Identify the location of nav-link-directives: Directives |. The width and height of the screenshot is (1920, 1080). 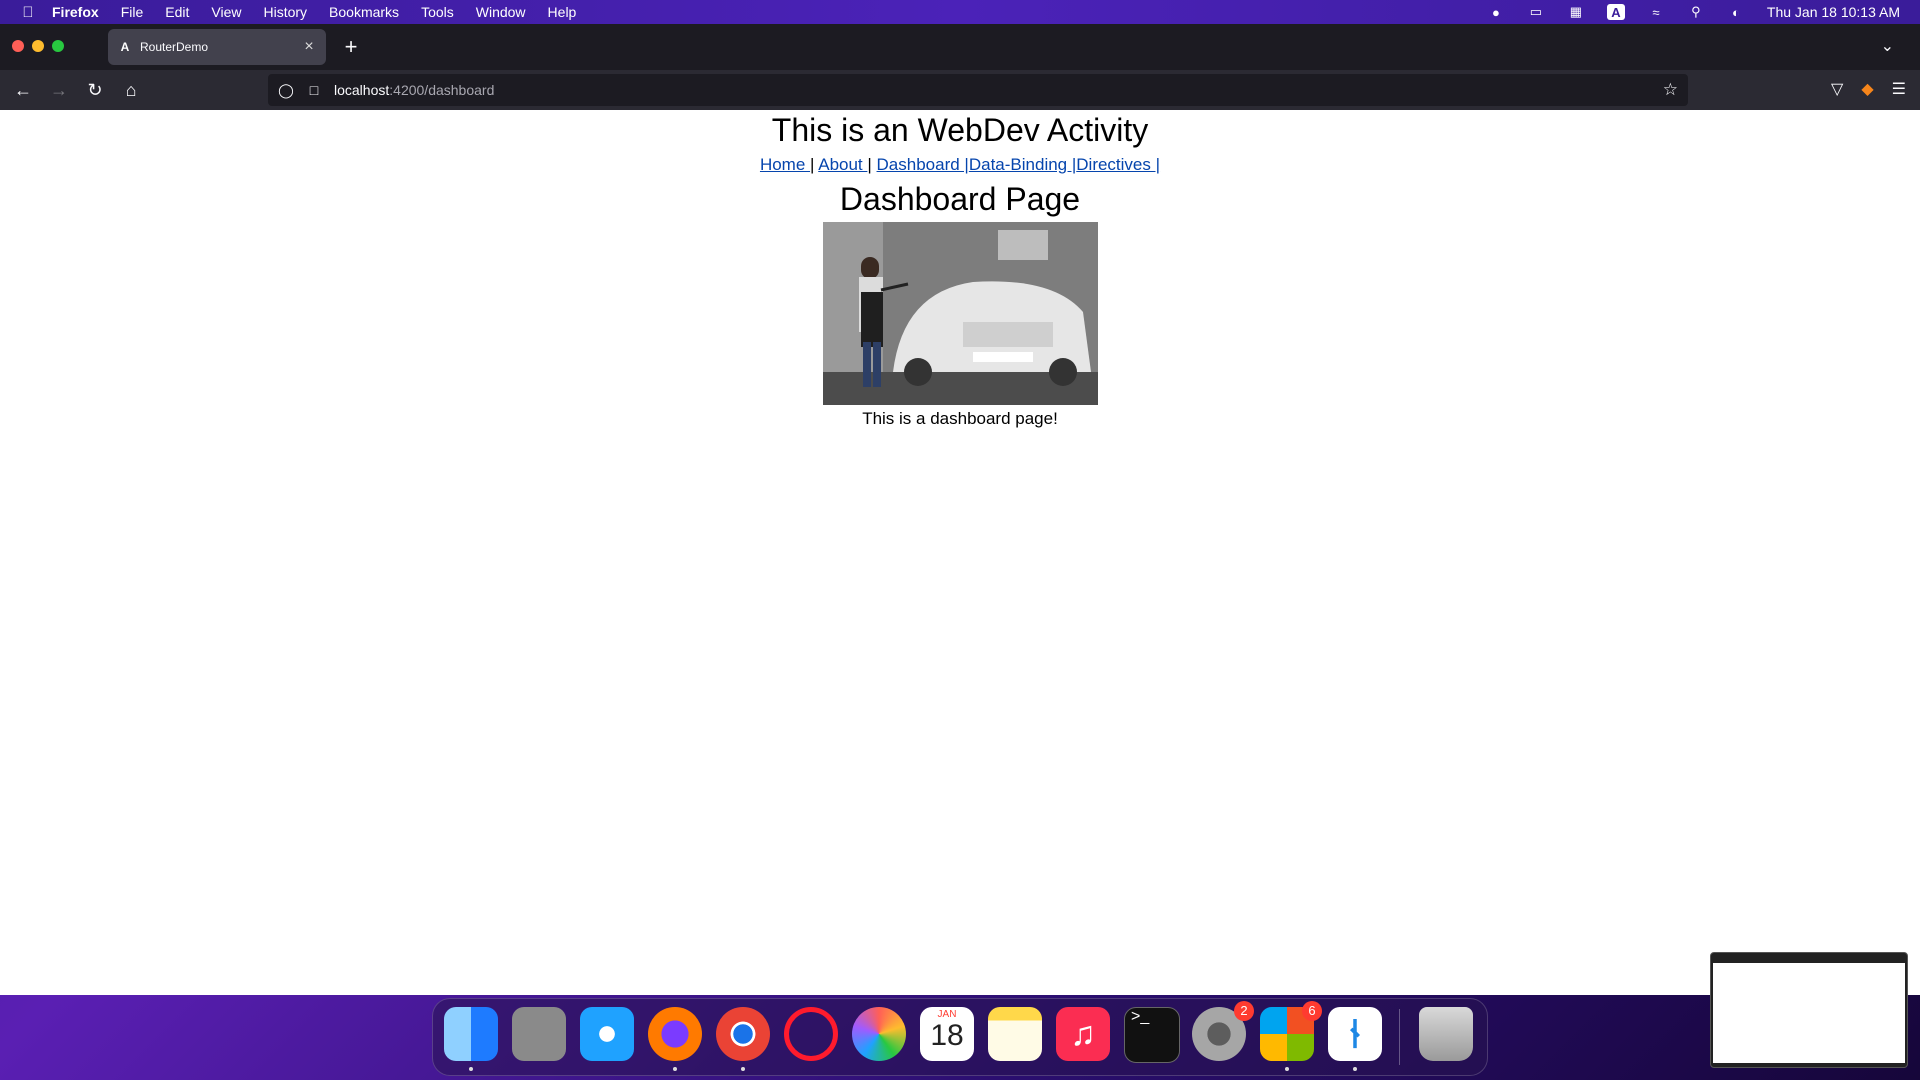
(1118, 164).